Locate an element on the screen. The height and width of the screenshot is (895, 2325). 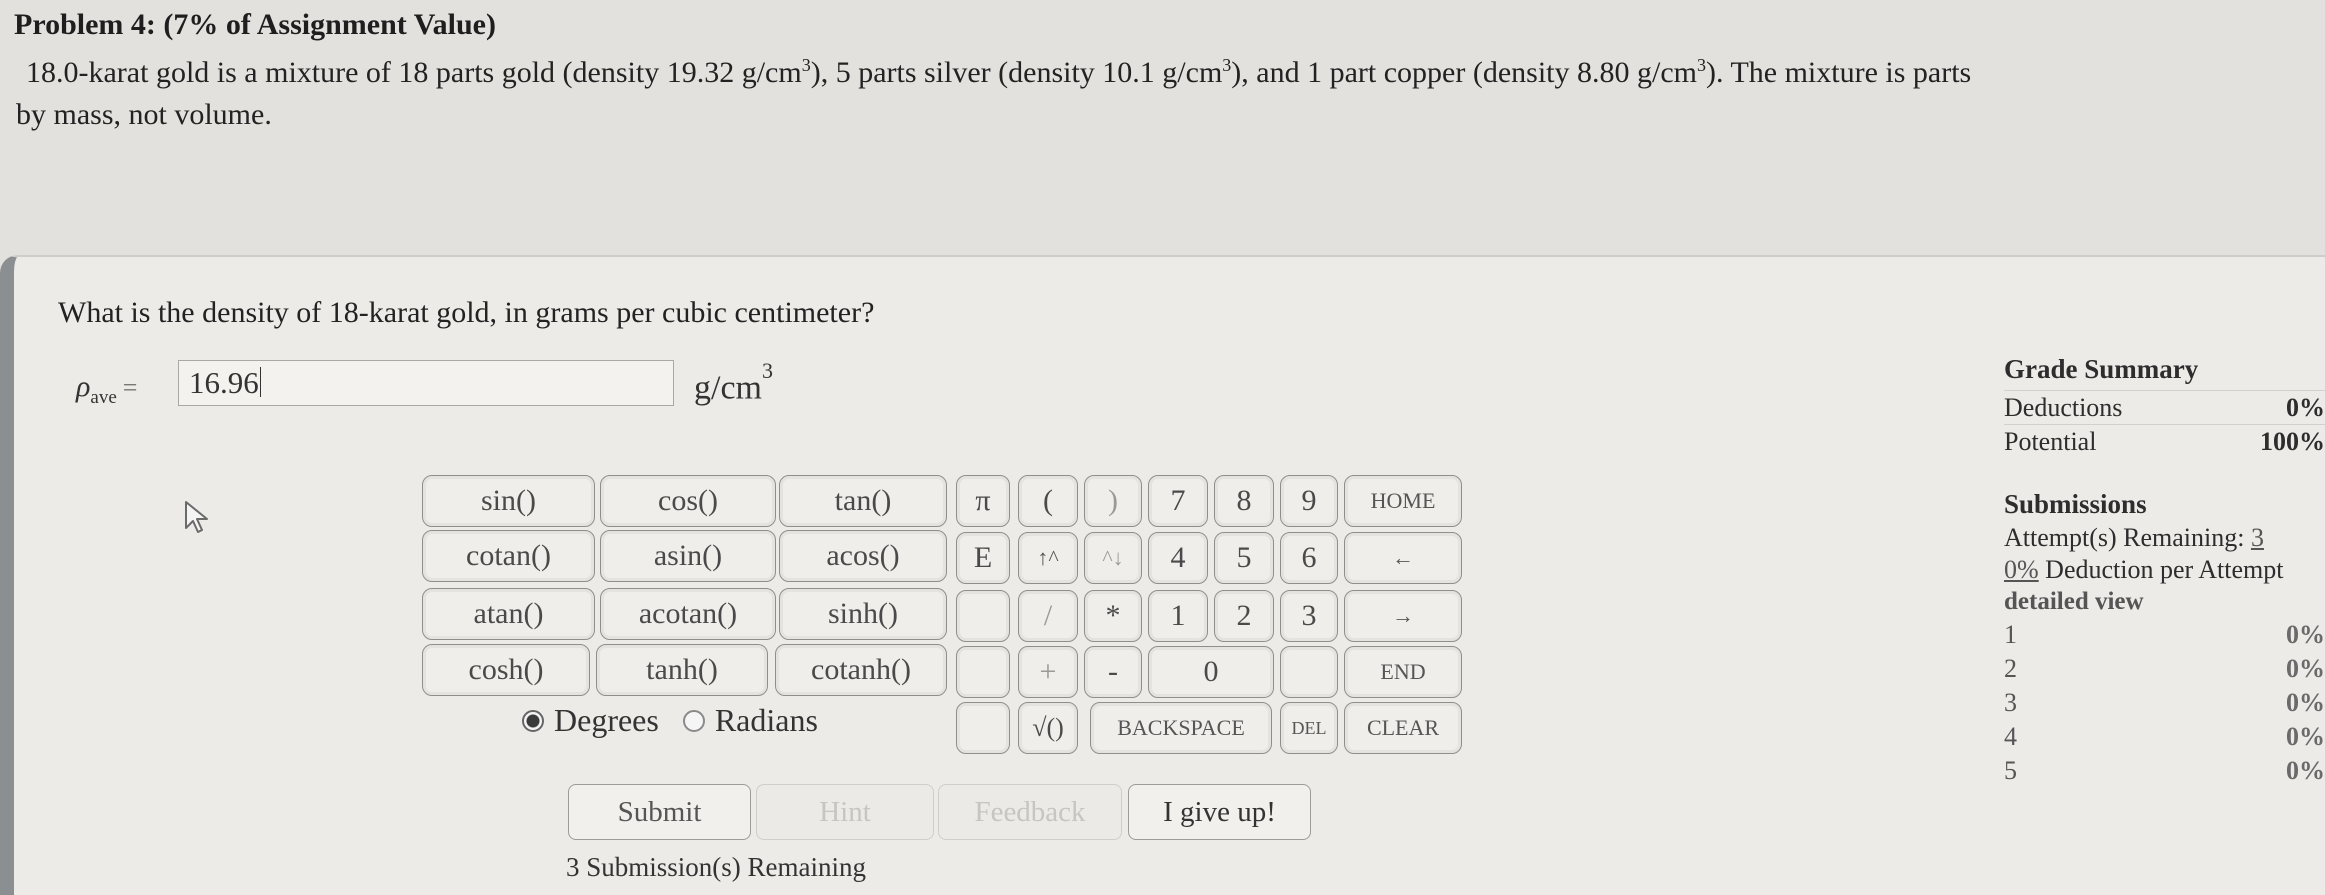
key-7: 7 is located at coordinates (1178, 501).